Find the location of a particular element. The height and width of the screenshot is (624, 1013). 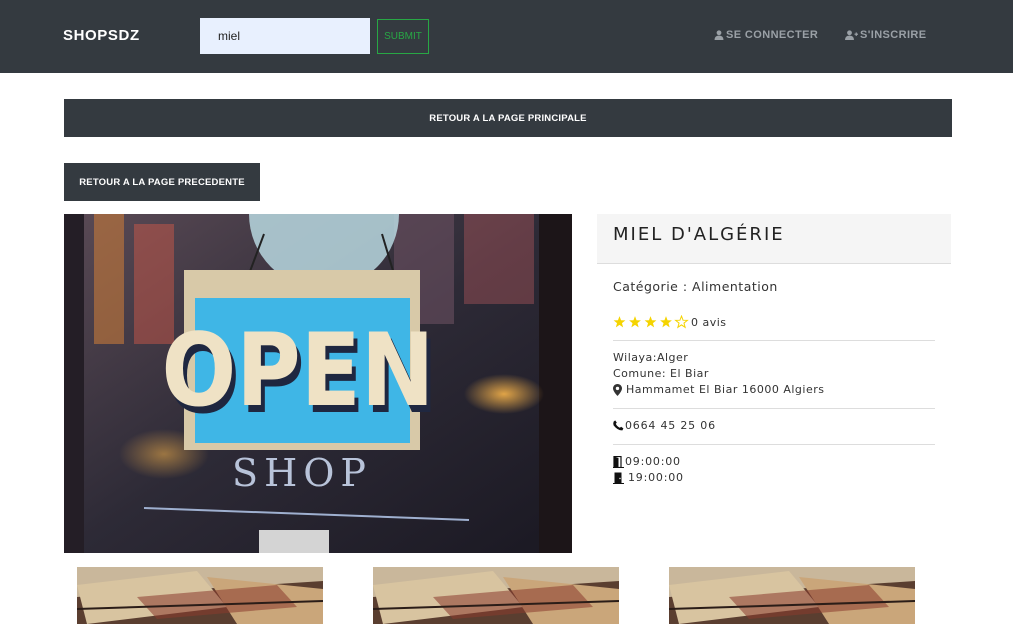

shop-phone: 0664 45 25 06 is located at coordinates (664, 425).